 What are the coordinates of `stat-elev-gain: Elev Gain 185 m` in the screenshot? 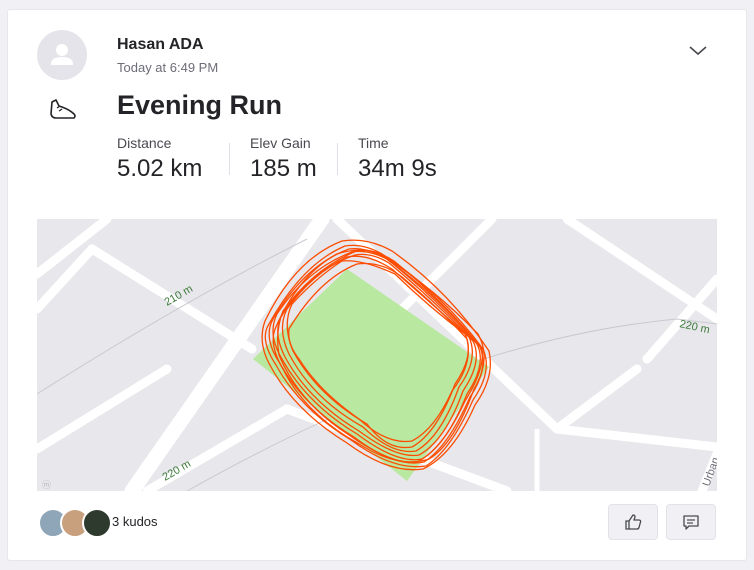 It's located at (283, 159).